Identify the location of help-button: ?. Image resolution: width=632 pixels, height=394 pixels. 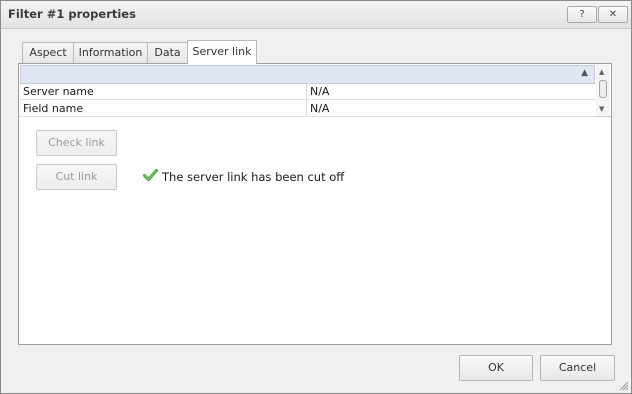
(582, 14).